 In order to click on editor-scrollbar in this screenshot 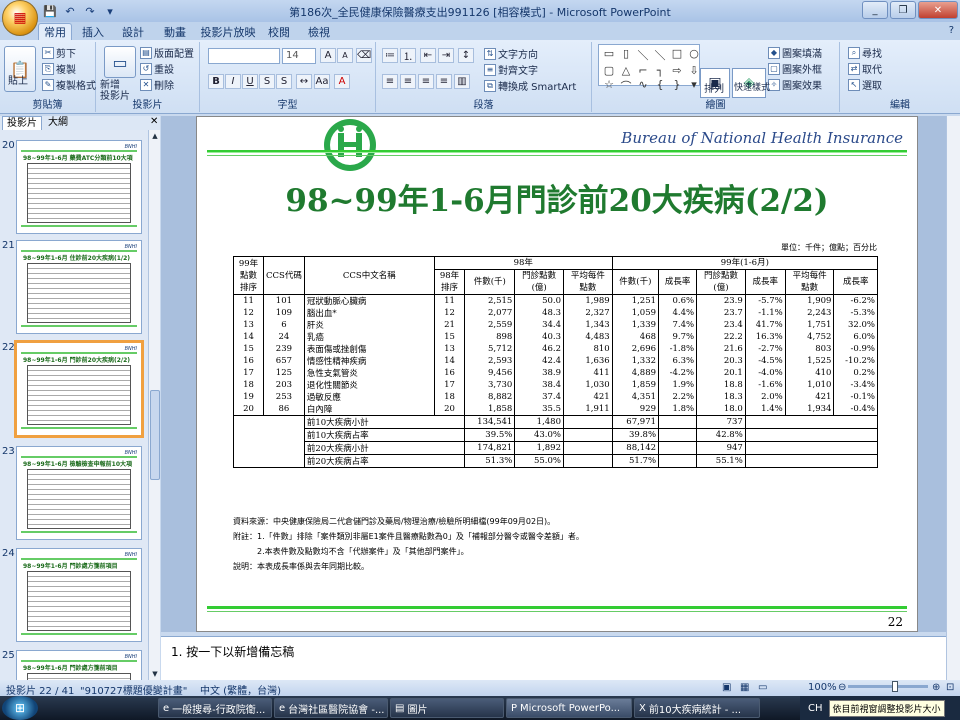, I will do `click(953, 398)`.